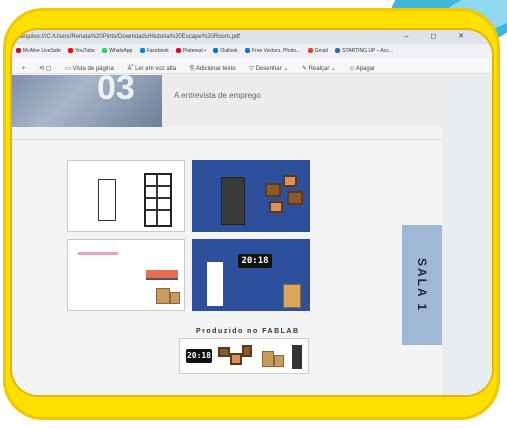 The image size is (507, 429). Describe the element at coordinates (156, 69) in the screenshot. I see `read-aloud-label: Ler em voz alta` at that location.